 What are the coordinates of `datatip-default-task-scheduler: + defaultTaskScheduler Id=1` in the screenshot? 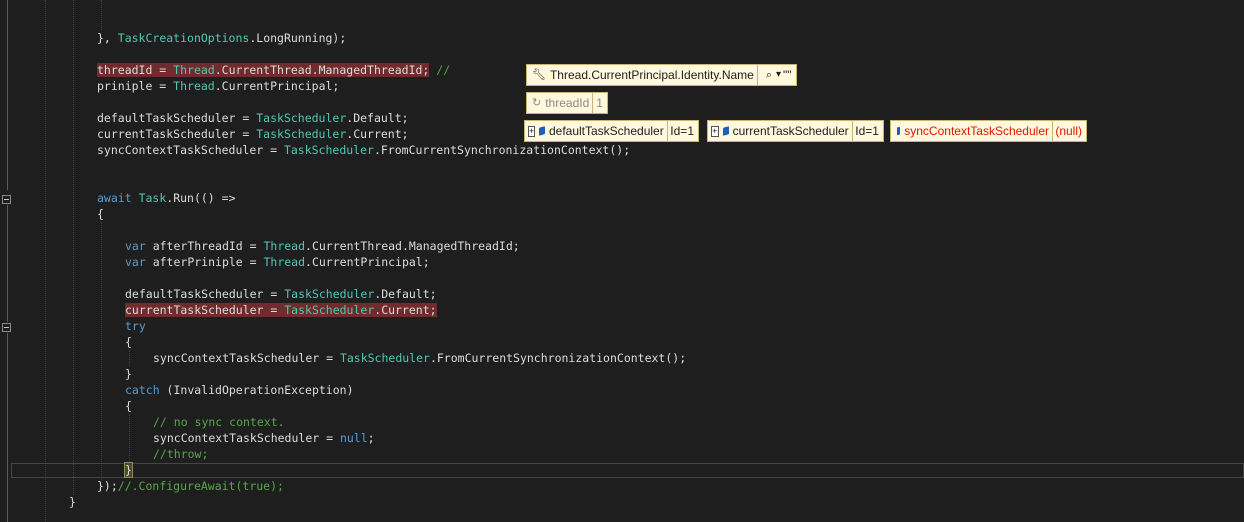 It's located at (611, 131).